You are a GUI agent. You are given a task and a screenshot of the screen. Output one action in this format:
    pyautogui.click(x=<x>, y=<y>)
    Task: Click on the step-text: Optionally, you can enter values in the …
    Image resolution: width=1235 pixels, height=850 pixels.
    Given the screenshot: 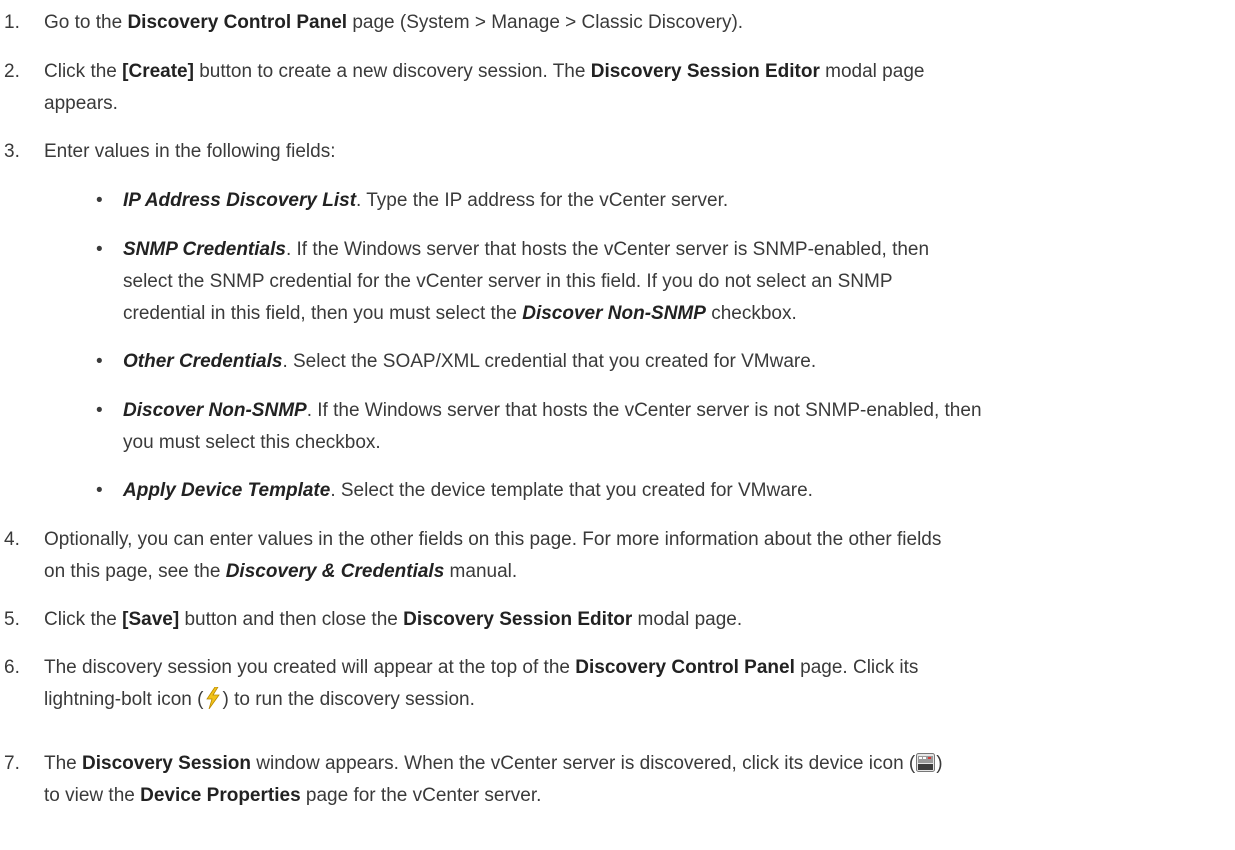 What is the action you would take?
    pyautogui.click(x=634, y=556)
    